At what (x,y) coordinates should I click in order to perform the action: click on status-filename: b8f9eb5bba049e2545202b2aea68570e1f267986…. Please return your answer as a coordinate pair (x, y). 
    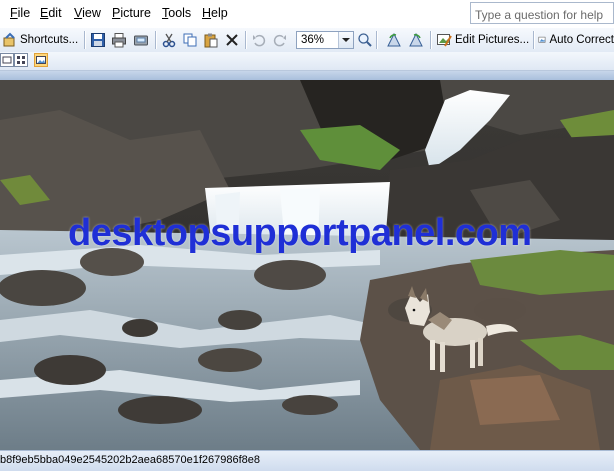
    Looking at the image, I should click on (130, 460).